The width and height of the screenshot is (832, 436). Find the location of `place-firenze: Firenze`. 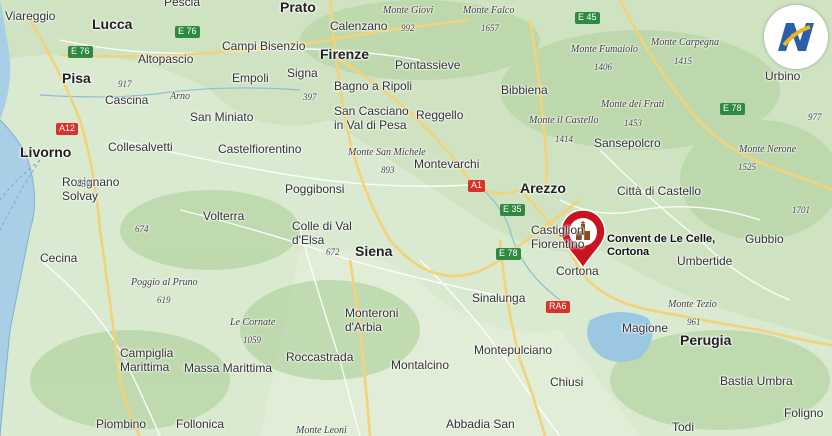

place-firenze: Firenze is located at coordinates (345, 54).